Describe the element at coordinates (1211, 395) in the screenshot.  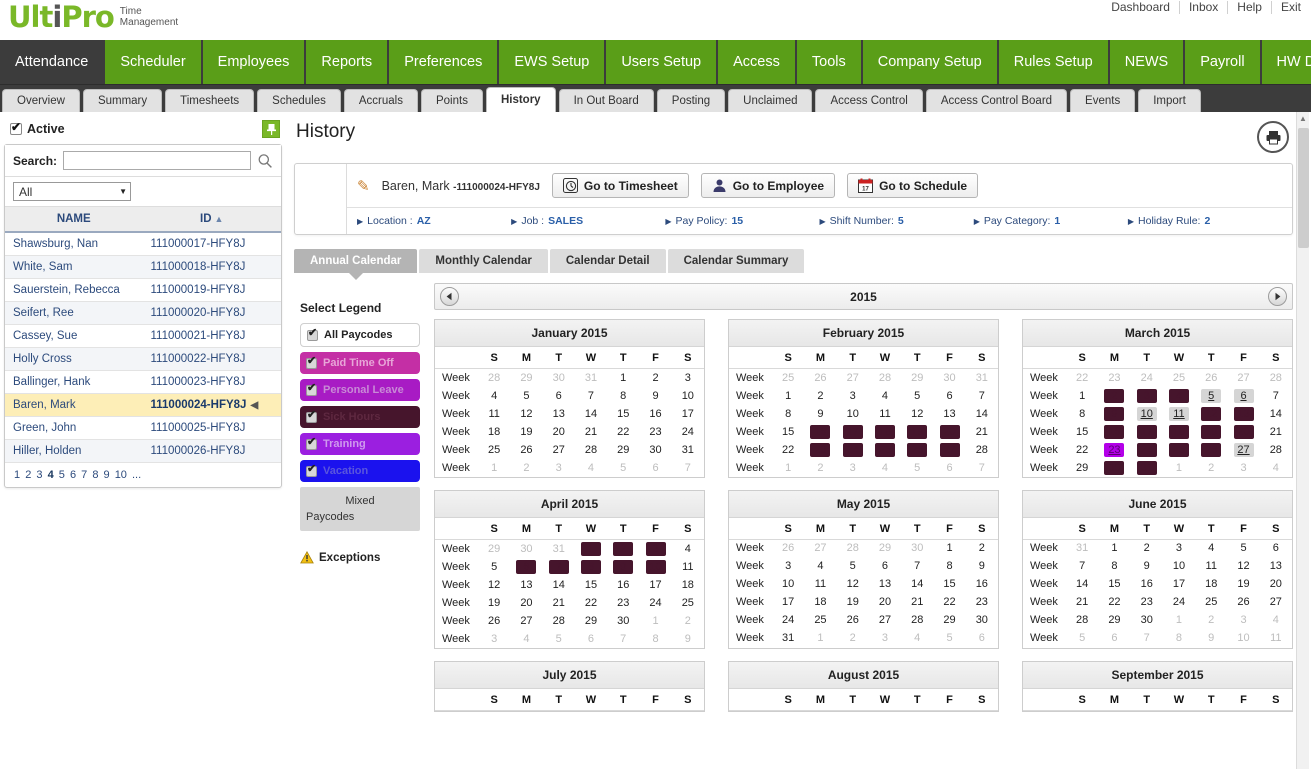
I see `day-paycode-chip: 5` at that location.